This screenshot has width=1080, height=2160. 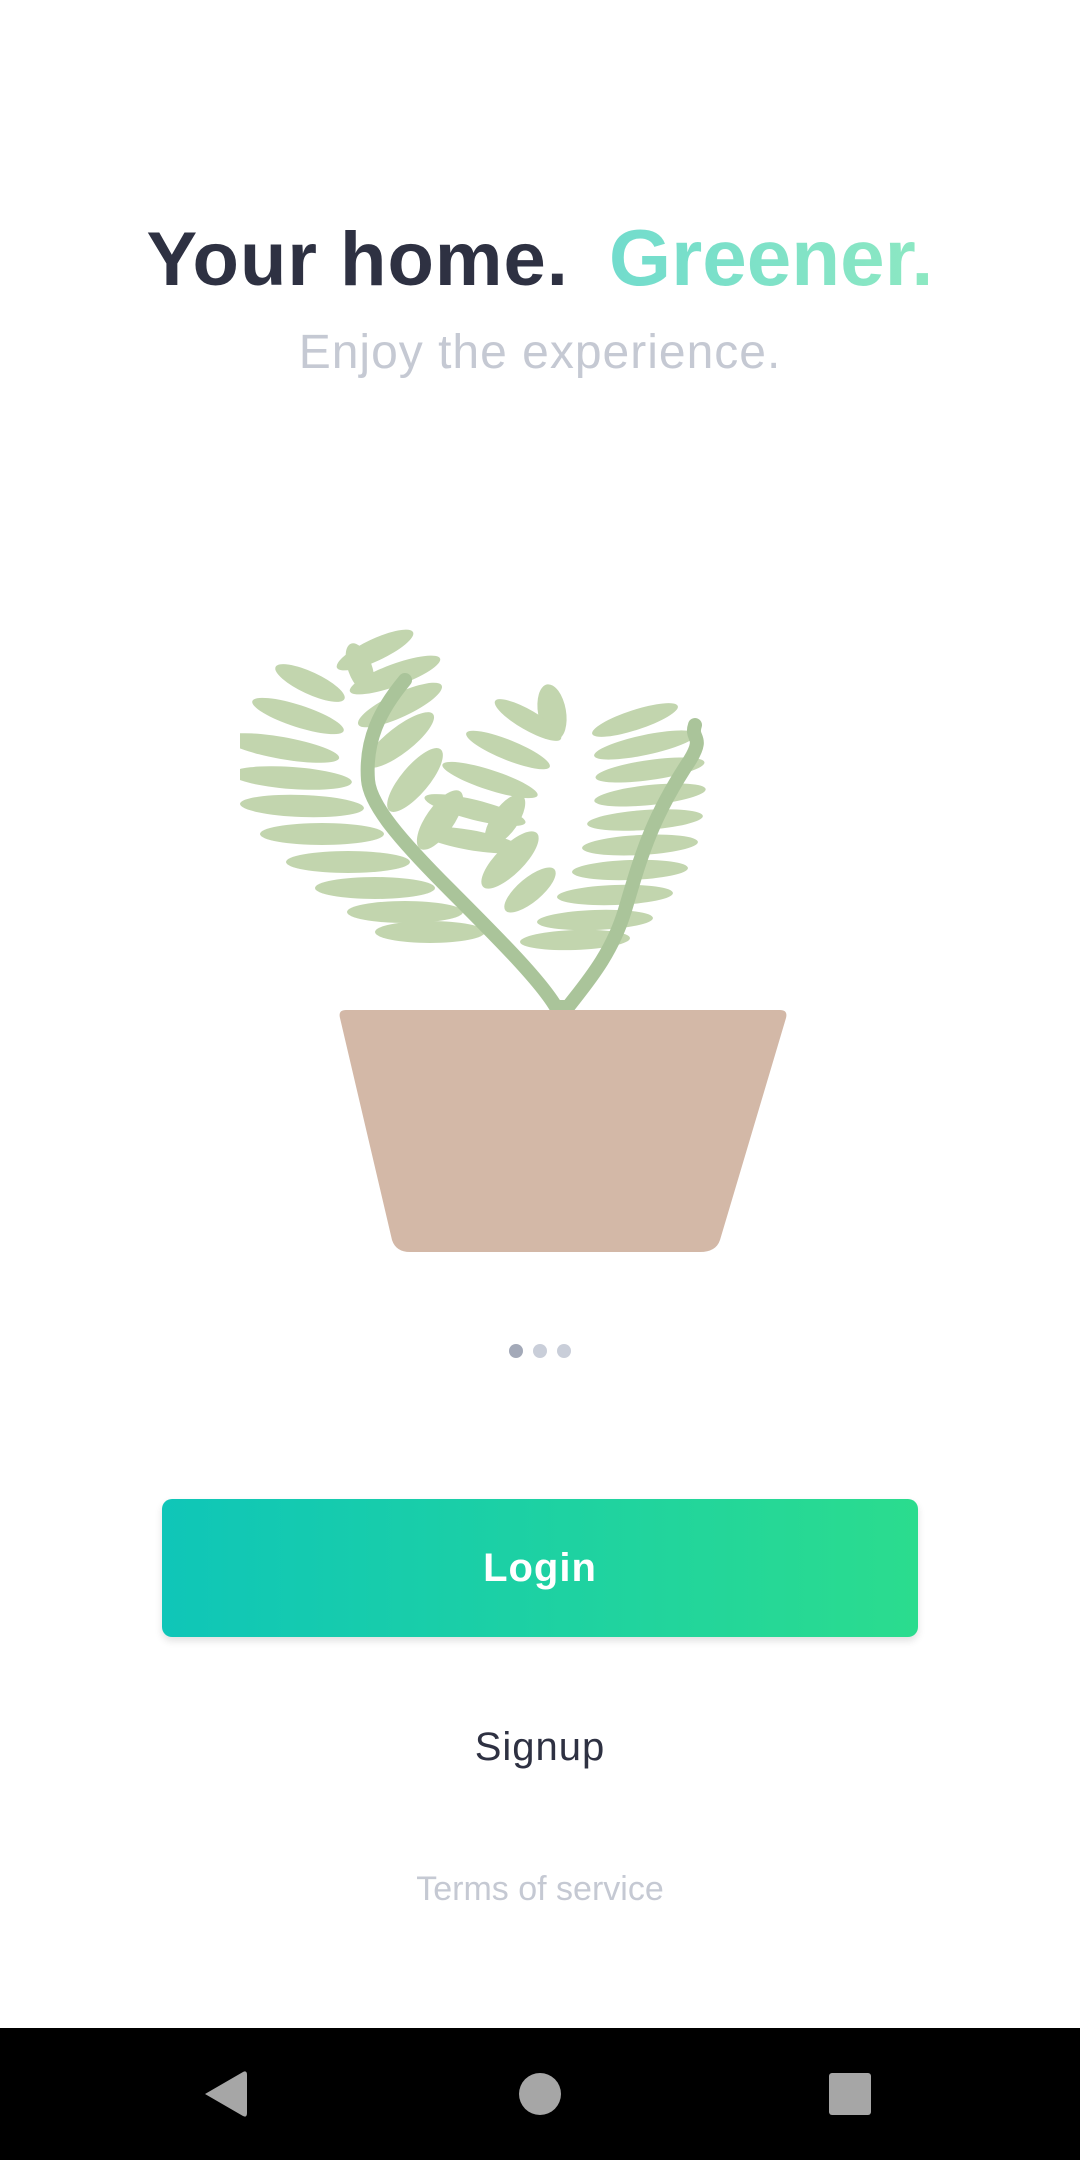 I want to click on home-button, so click(x=540, y=2094).